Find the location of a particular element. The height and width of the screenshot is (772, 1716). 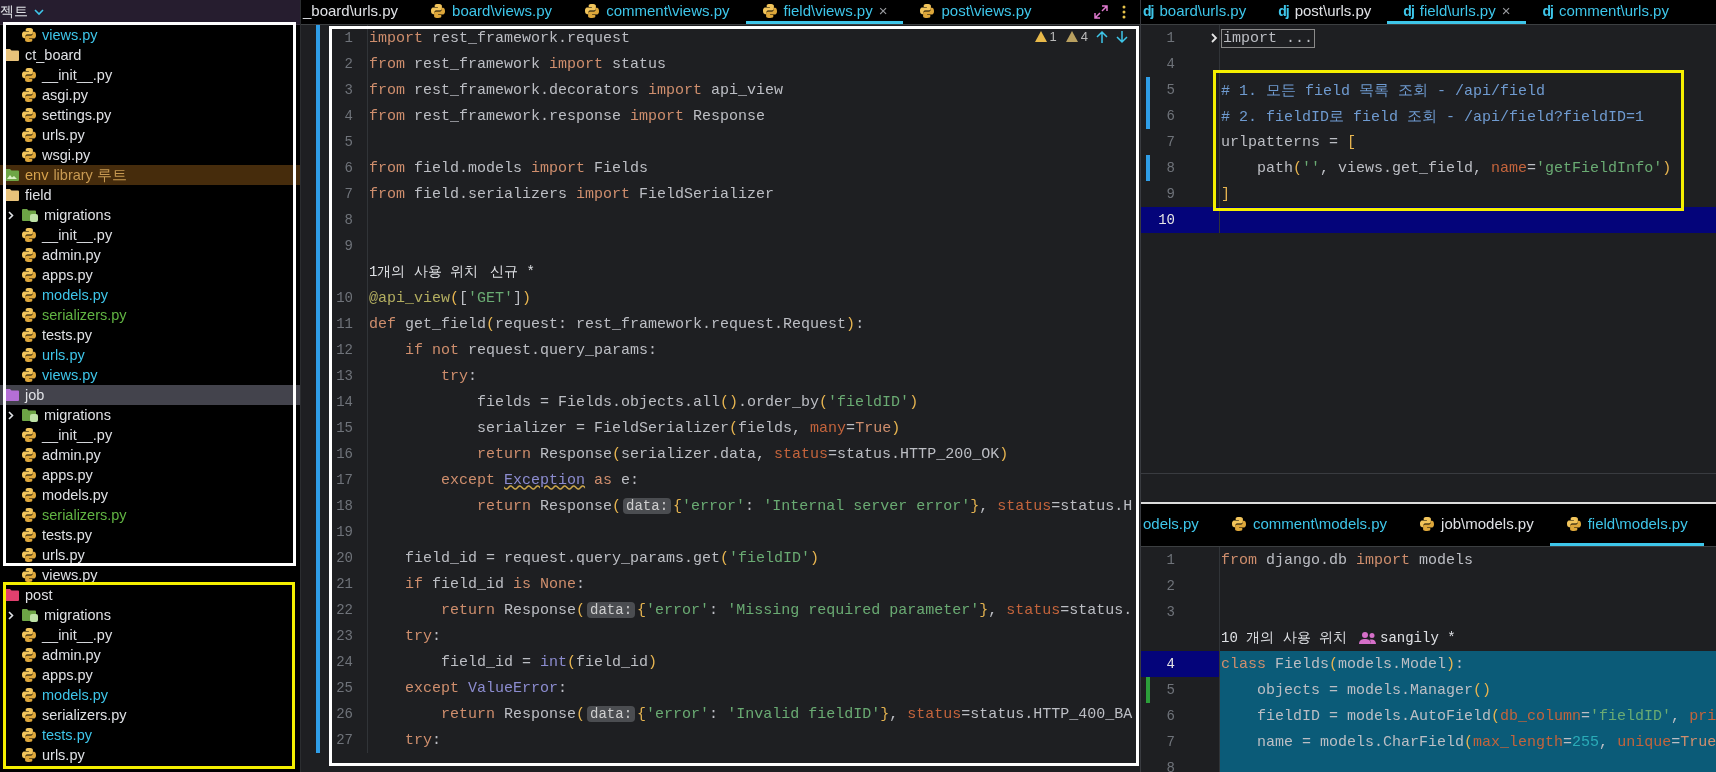

arrow-down-icon is located at coordinates (1122, 36).